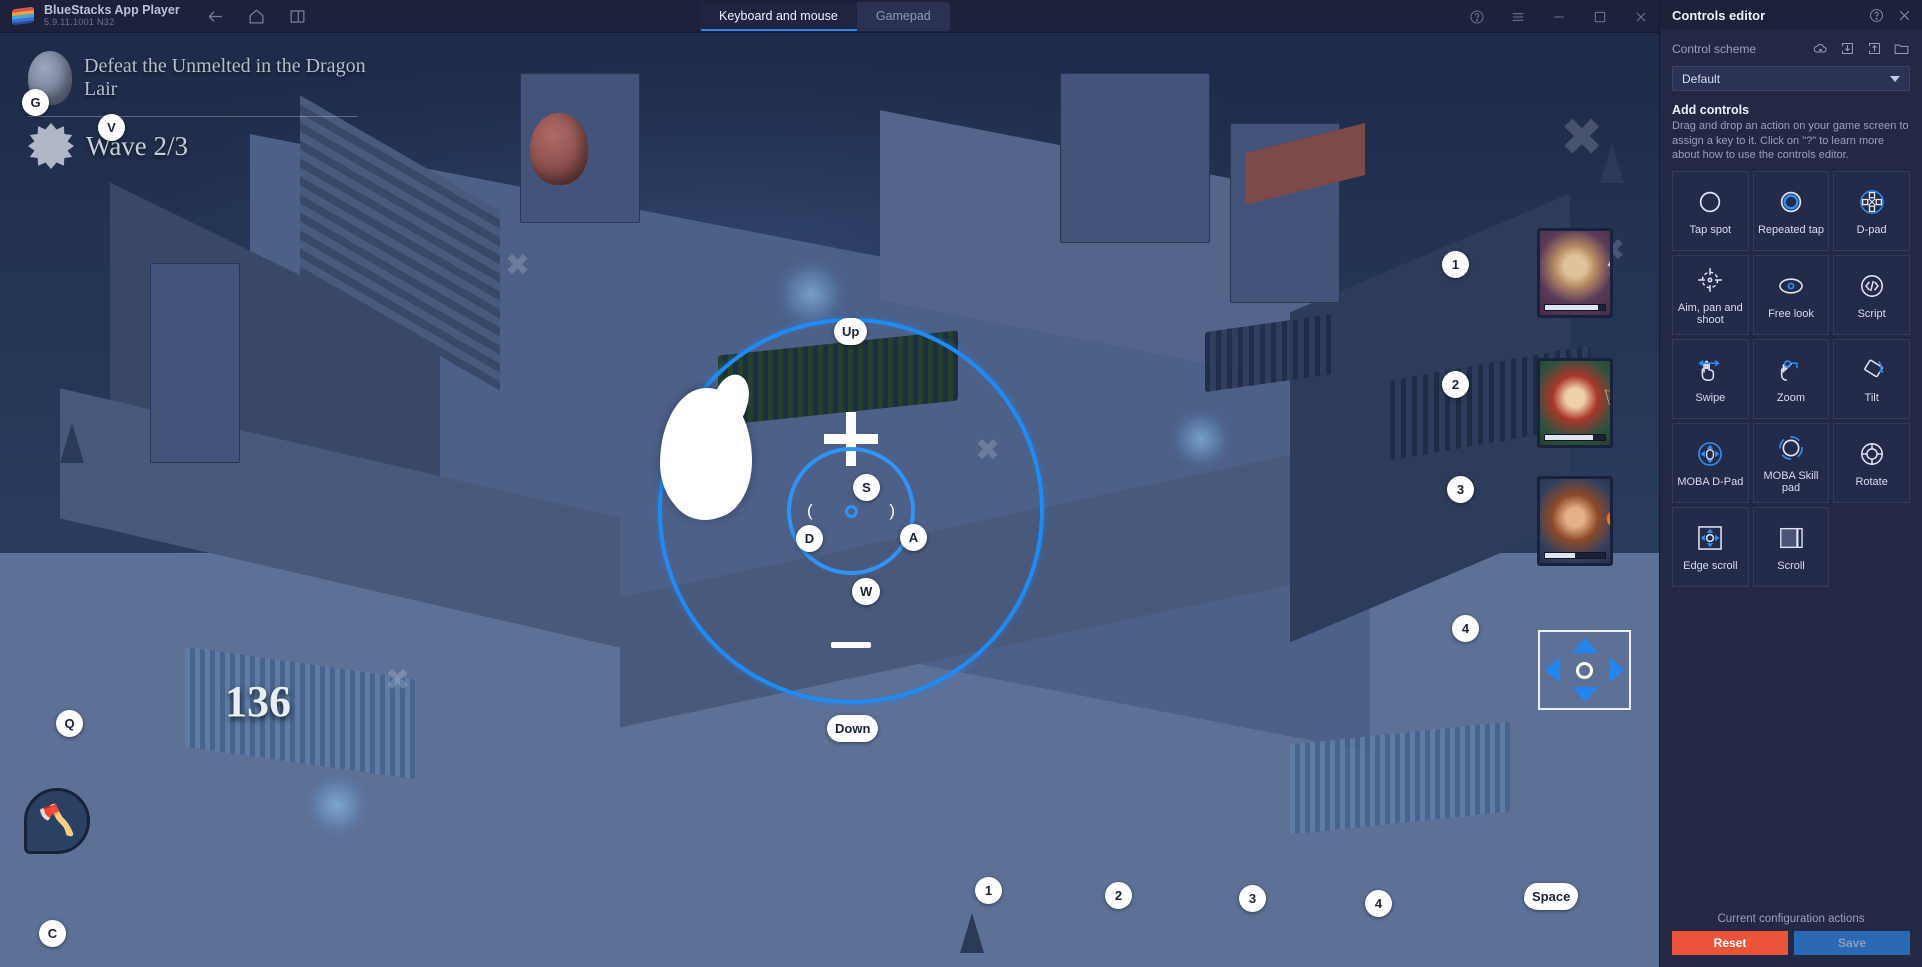 Image resolution: width=1922 pixels, height=967 pixels. What do you see at coordinates (1874, 48) in the screenshot?
I see `export-icon` at bounding box center [1874, 48].